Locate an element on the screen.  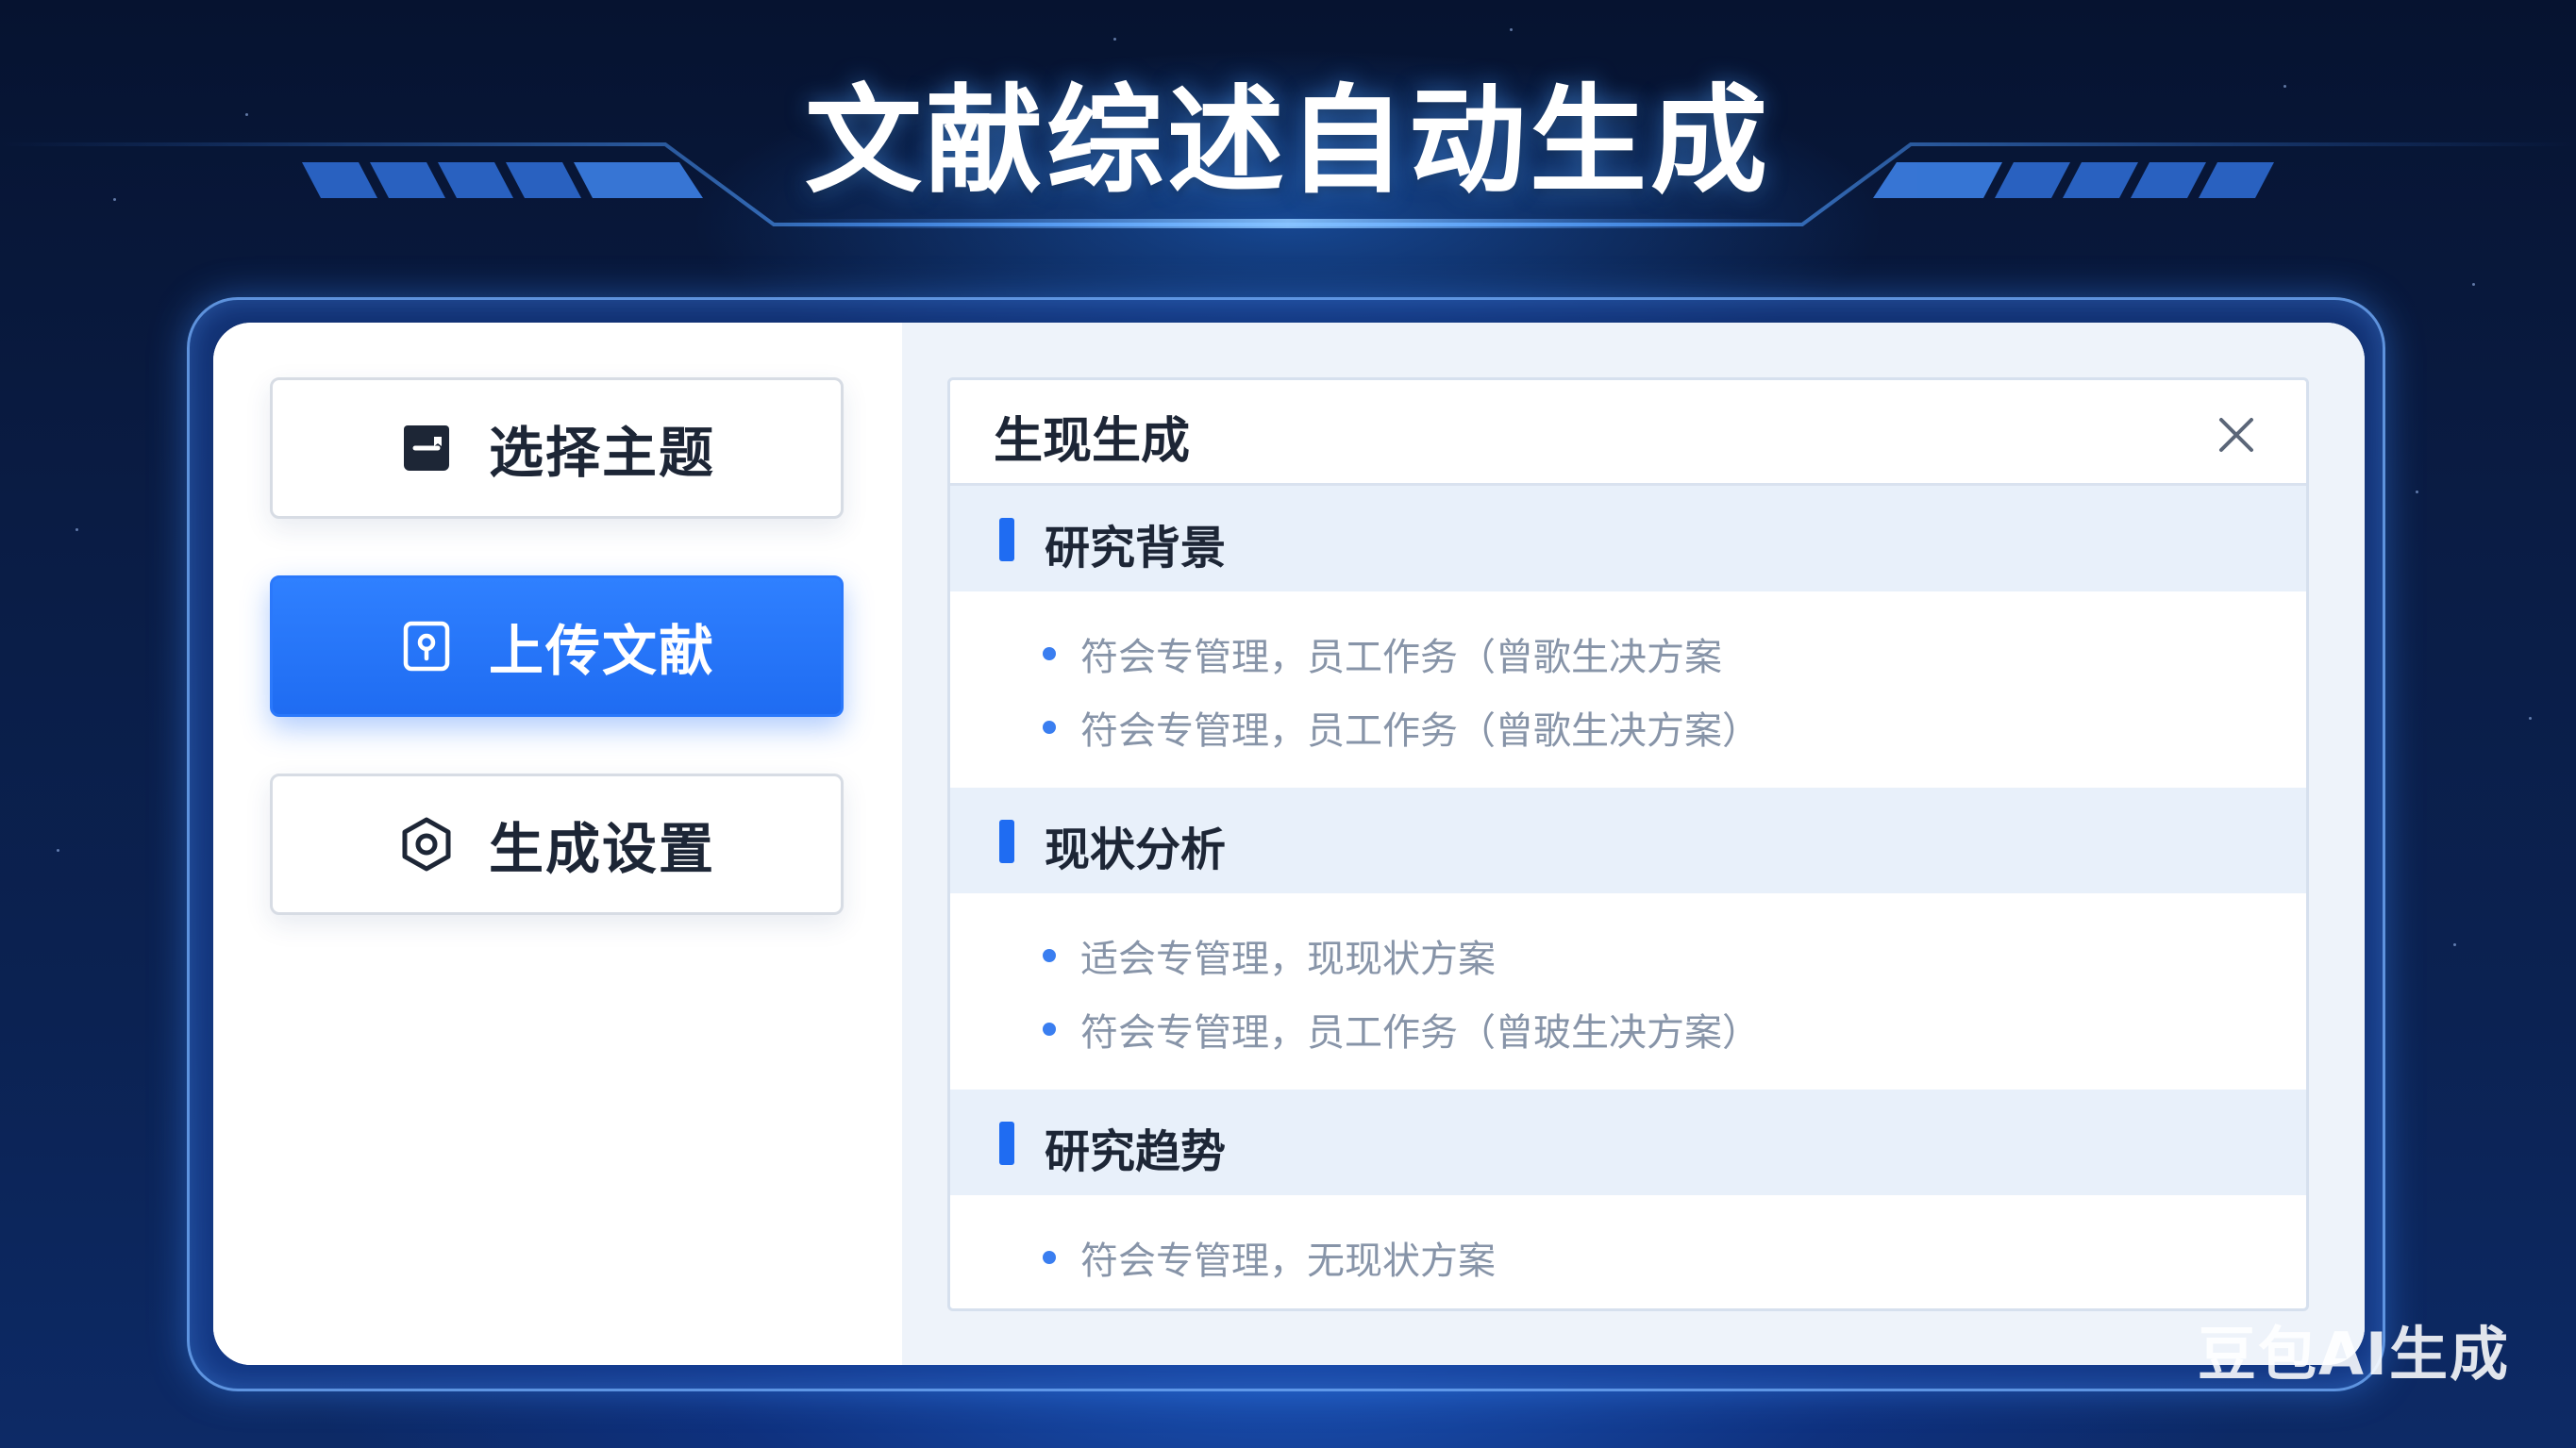
list-item: 符会专管理，员工作务（曾玻生决方案） is located at coordinates (1401, 1029).